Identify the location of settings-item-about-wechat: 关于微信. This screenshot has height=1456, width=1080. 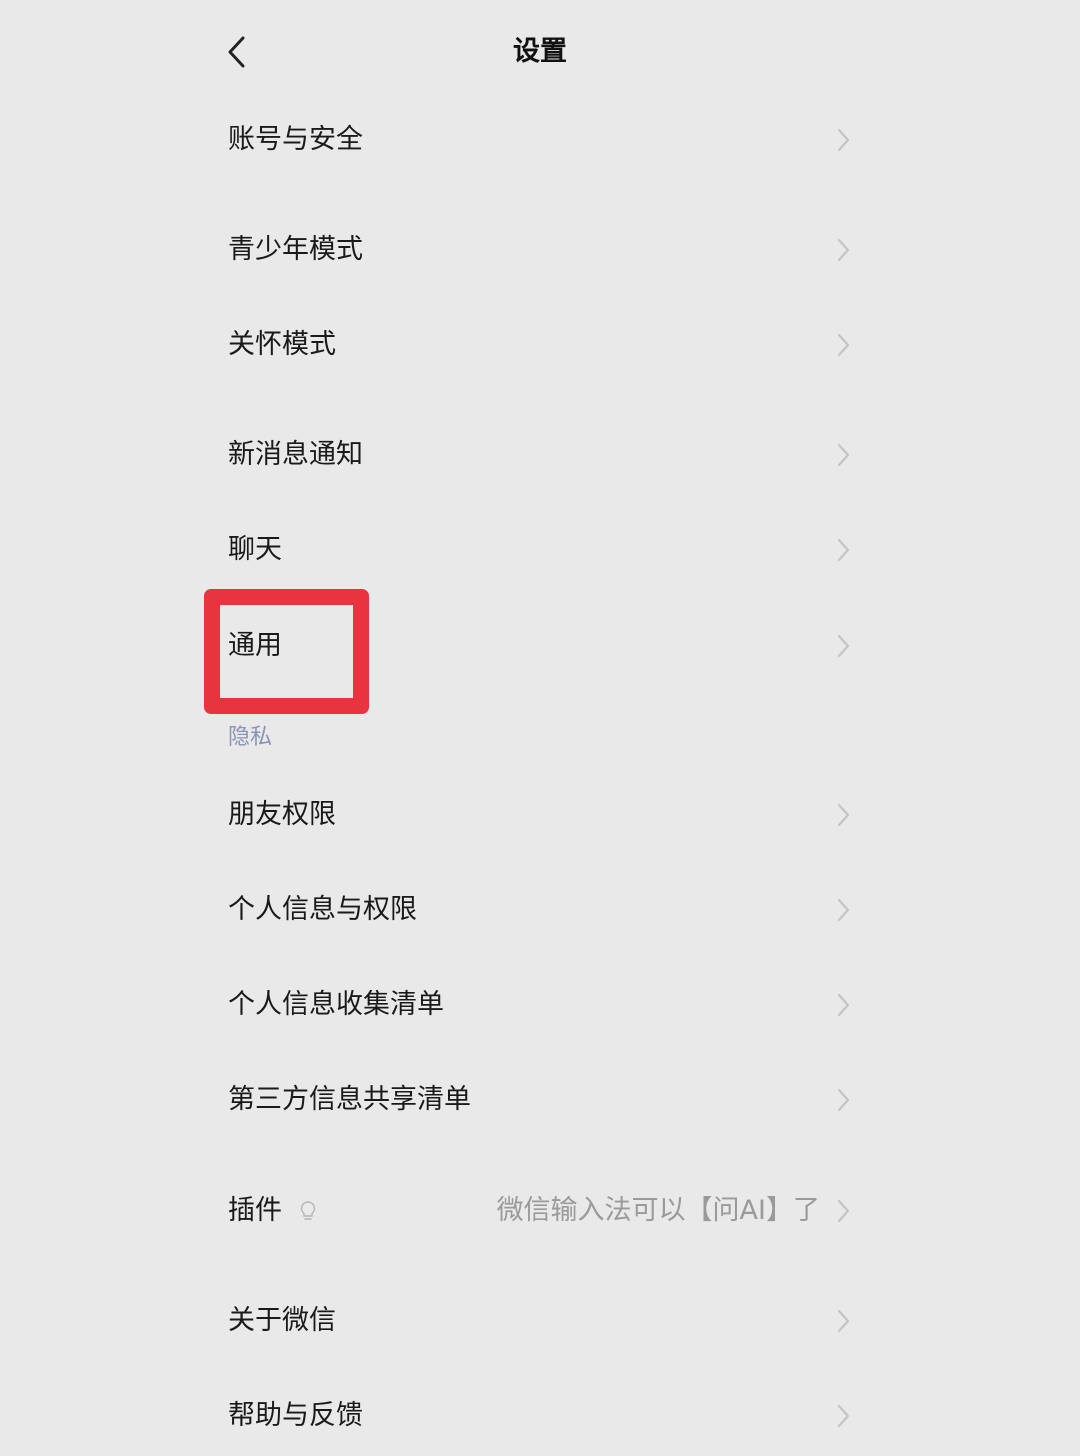
(540, 1321).